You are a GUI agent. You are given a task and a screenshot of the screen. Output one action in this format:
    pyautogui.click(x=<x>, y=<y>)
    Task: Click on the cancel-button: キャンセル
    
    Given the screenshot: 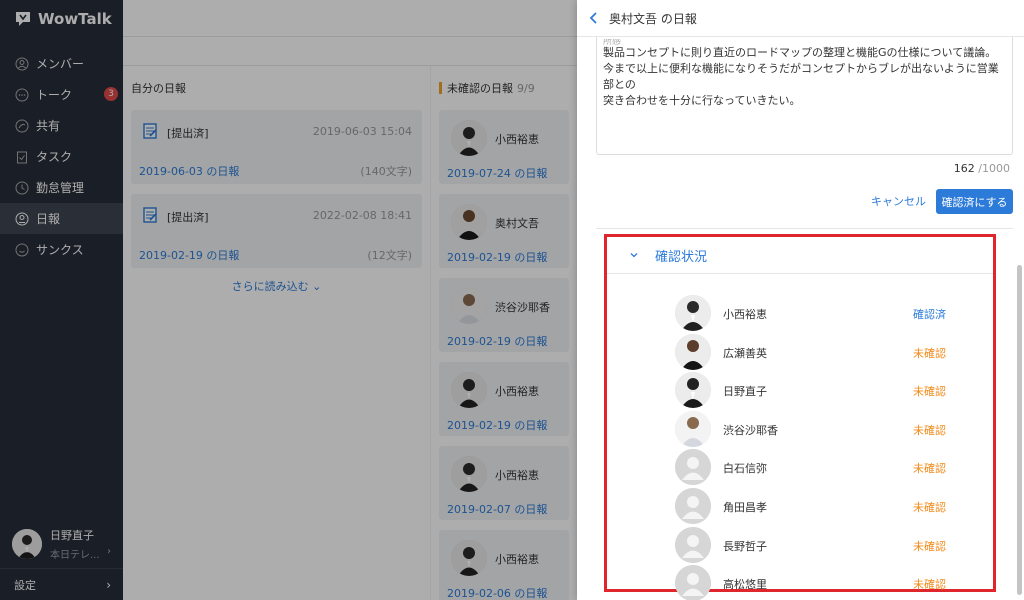 What is the action you would take?
    pyautogui.click(x=898, y=201)
    